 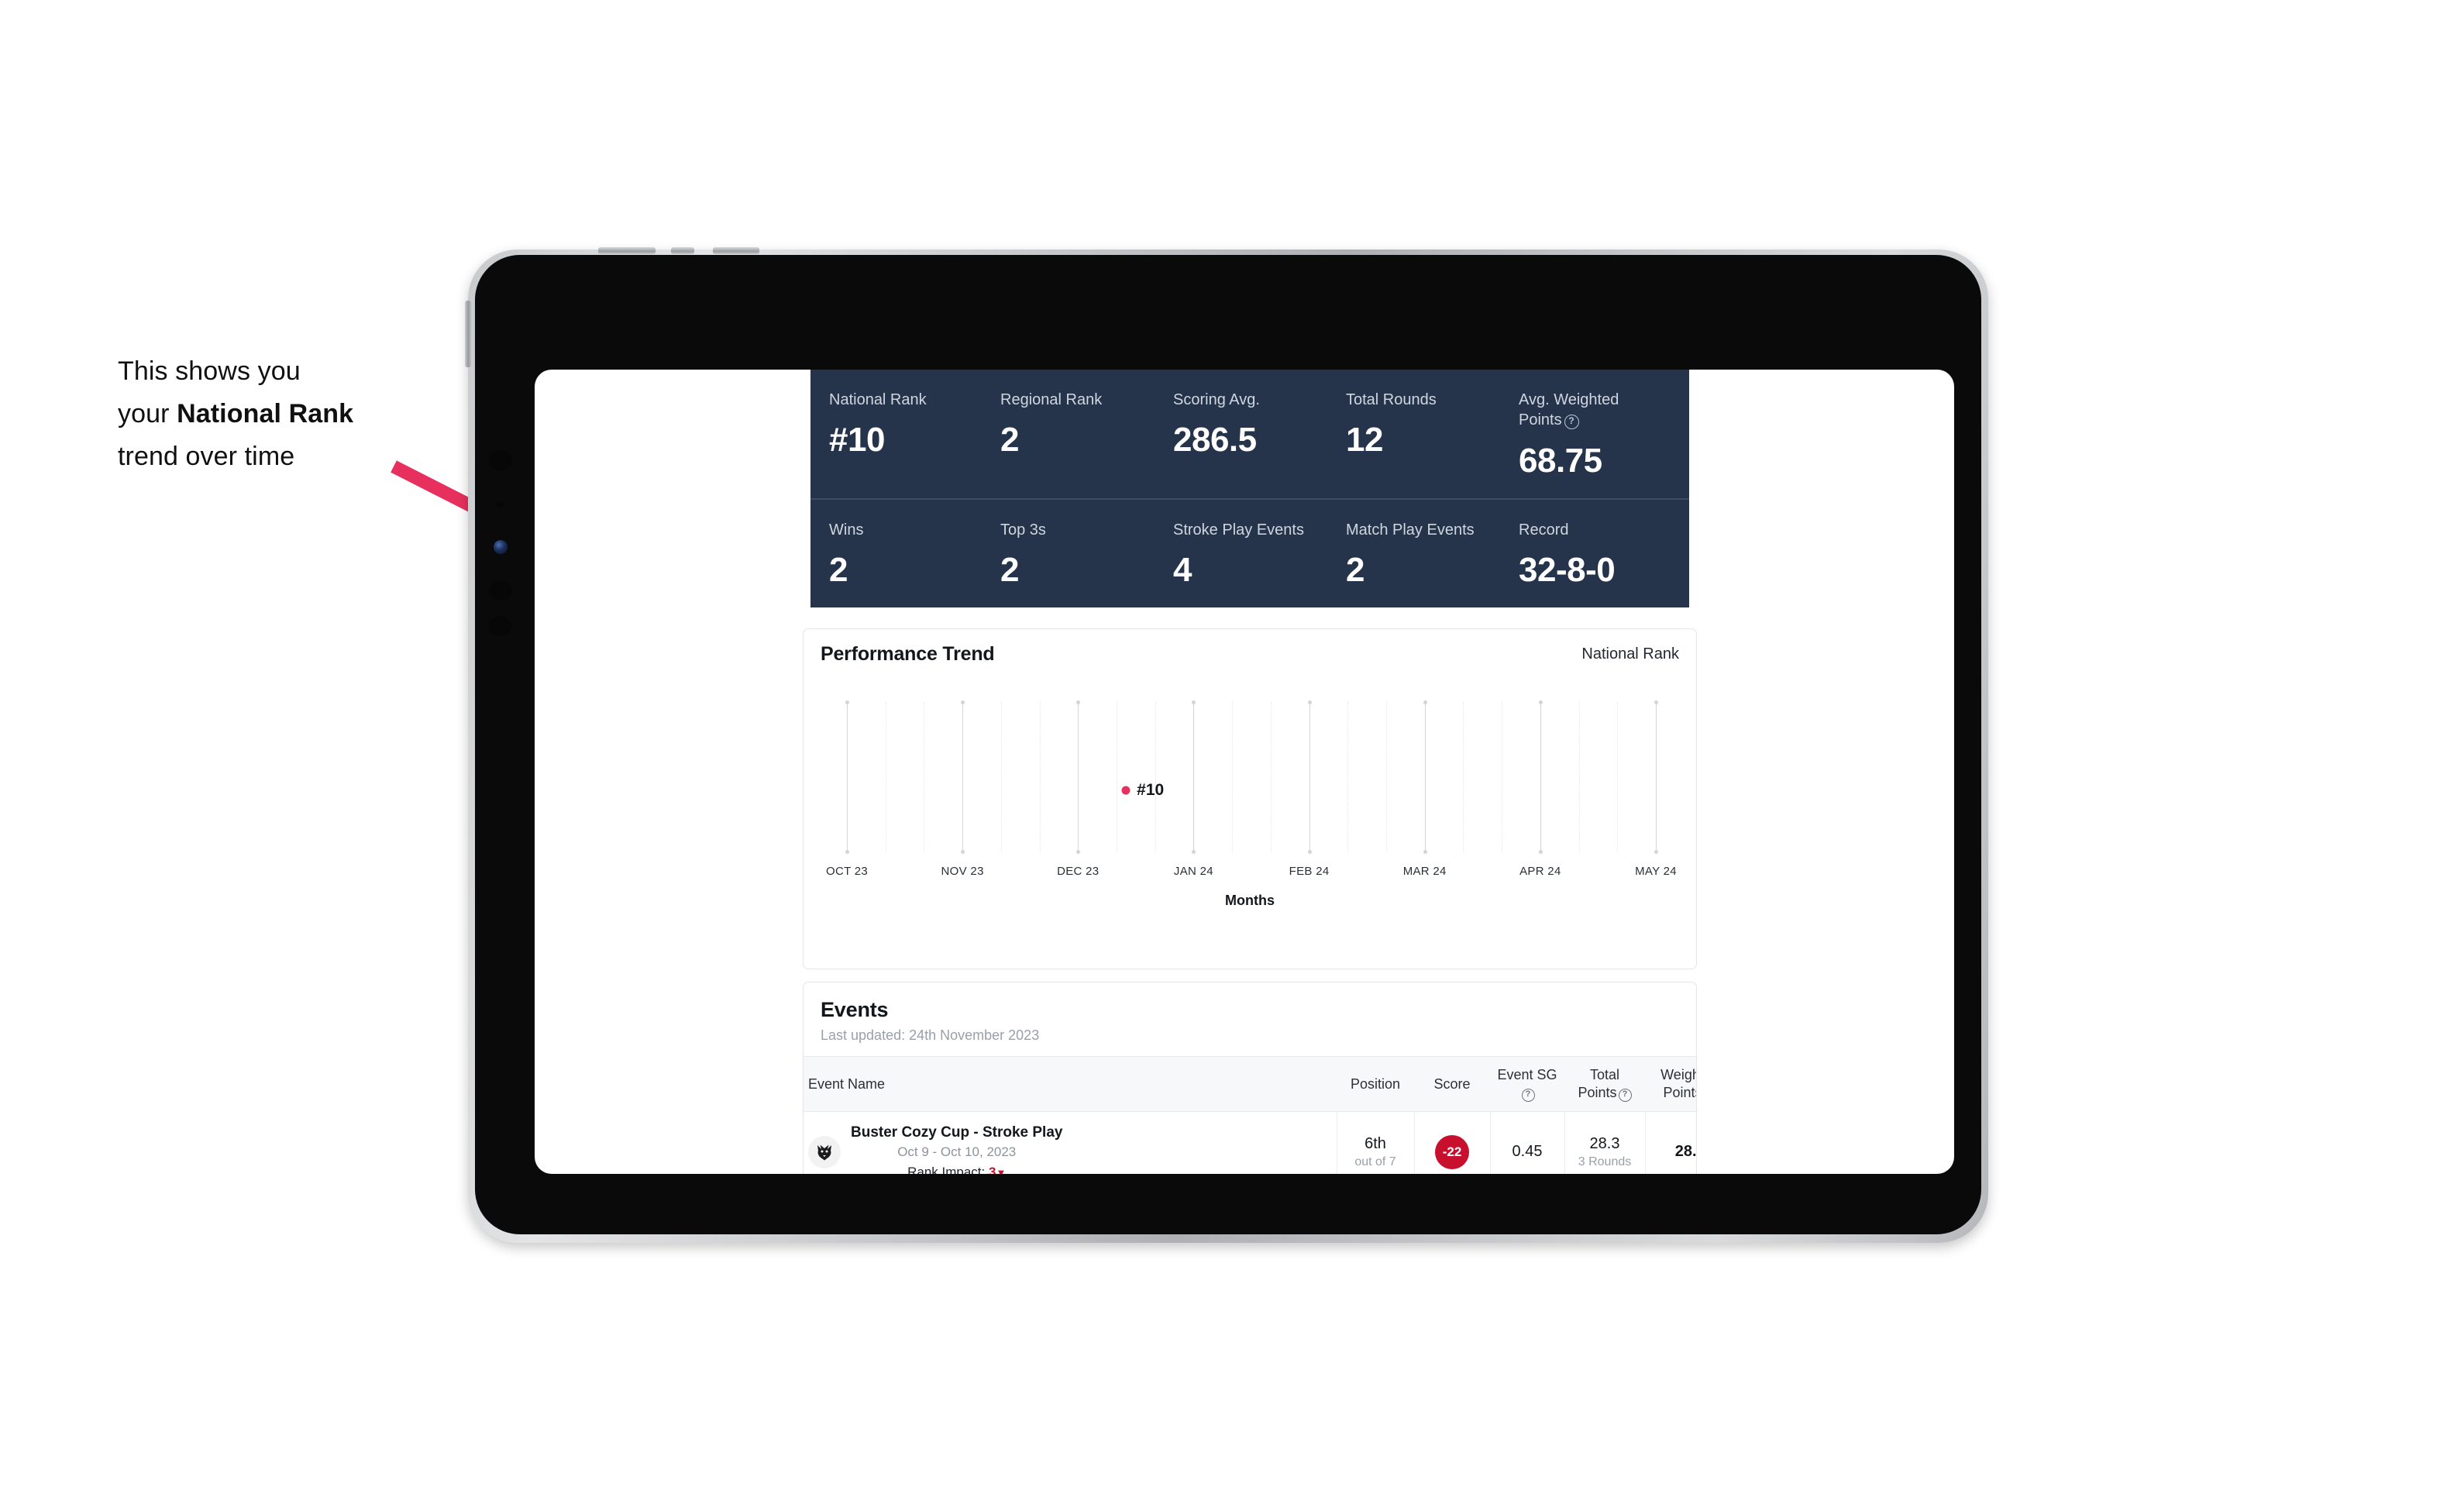 What do you see at coordinates (1069, 553) in the screenshot?
I see `stat-top-3s: Top 3s 2` at bounding box center [1069, 553].